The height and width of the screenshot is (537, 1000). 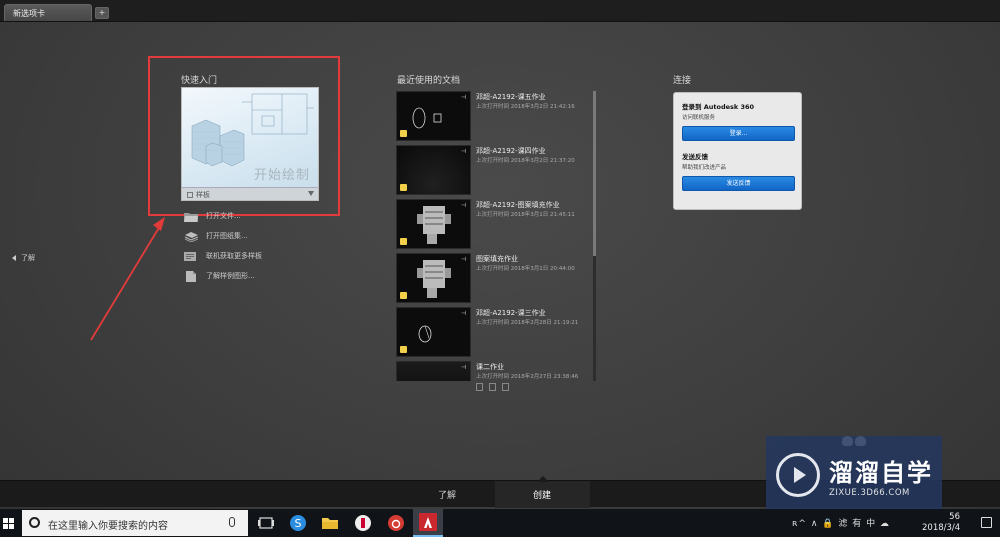 What do you see at coordinates (798, 475) in the screenshot?
I see `watermark-logo-icon` at bounding box center [798, 475].